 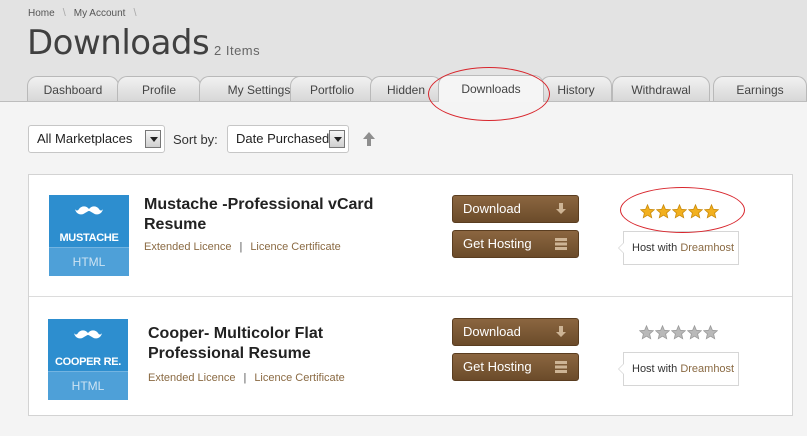 I want to click on item-title: Mustache -Professional vCard Resume, so click(x=269, y=215).